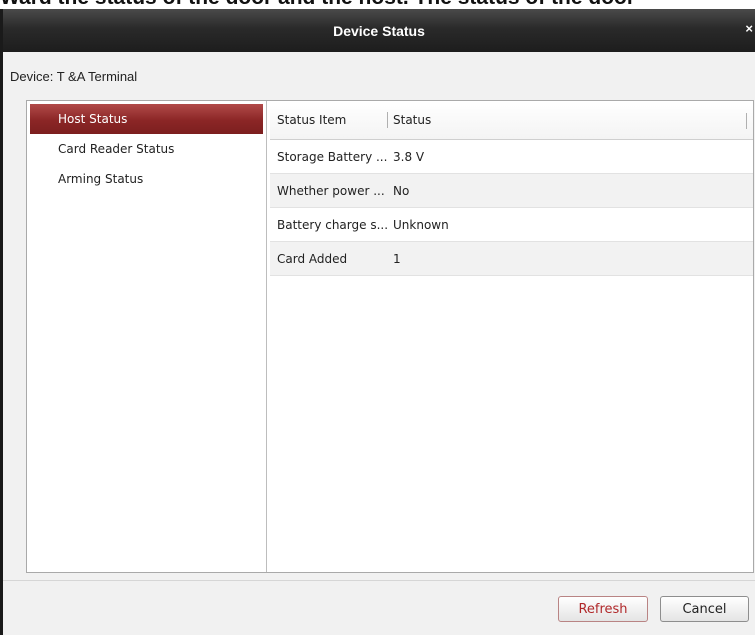 This screenshot has width=755, height=635. What do you see at coordinates (387, 120) in the screenshot?
I see `column-divider` at bounding box center [387, 120].